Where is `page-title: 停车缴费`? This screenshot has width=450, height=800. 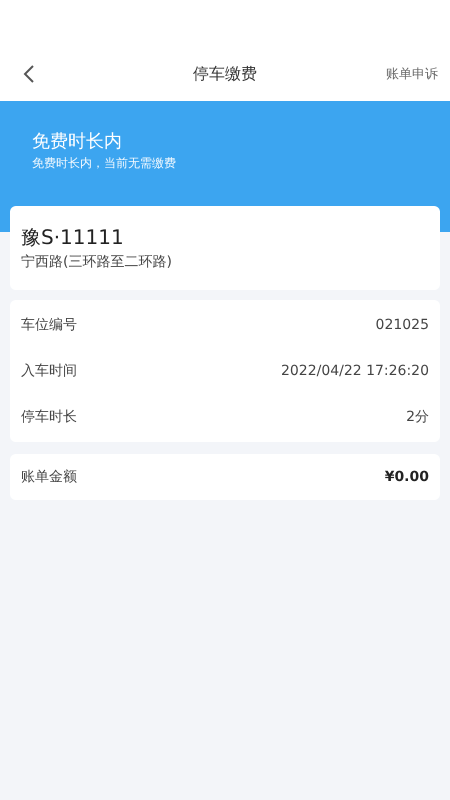
page-title: 停车缴费 is located at coordinates (225, 73).